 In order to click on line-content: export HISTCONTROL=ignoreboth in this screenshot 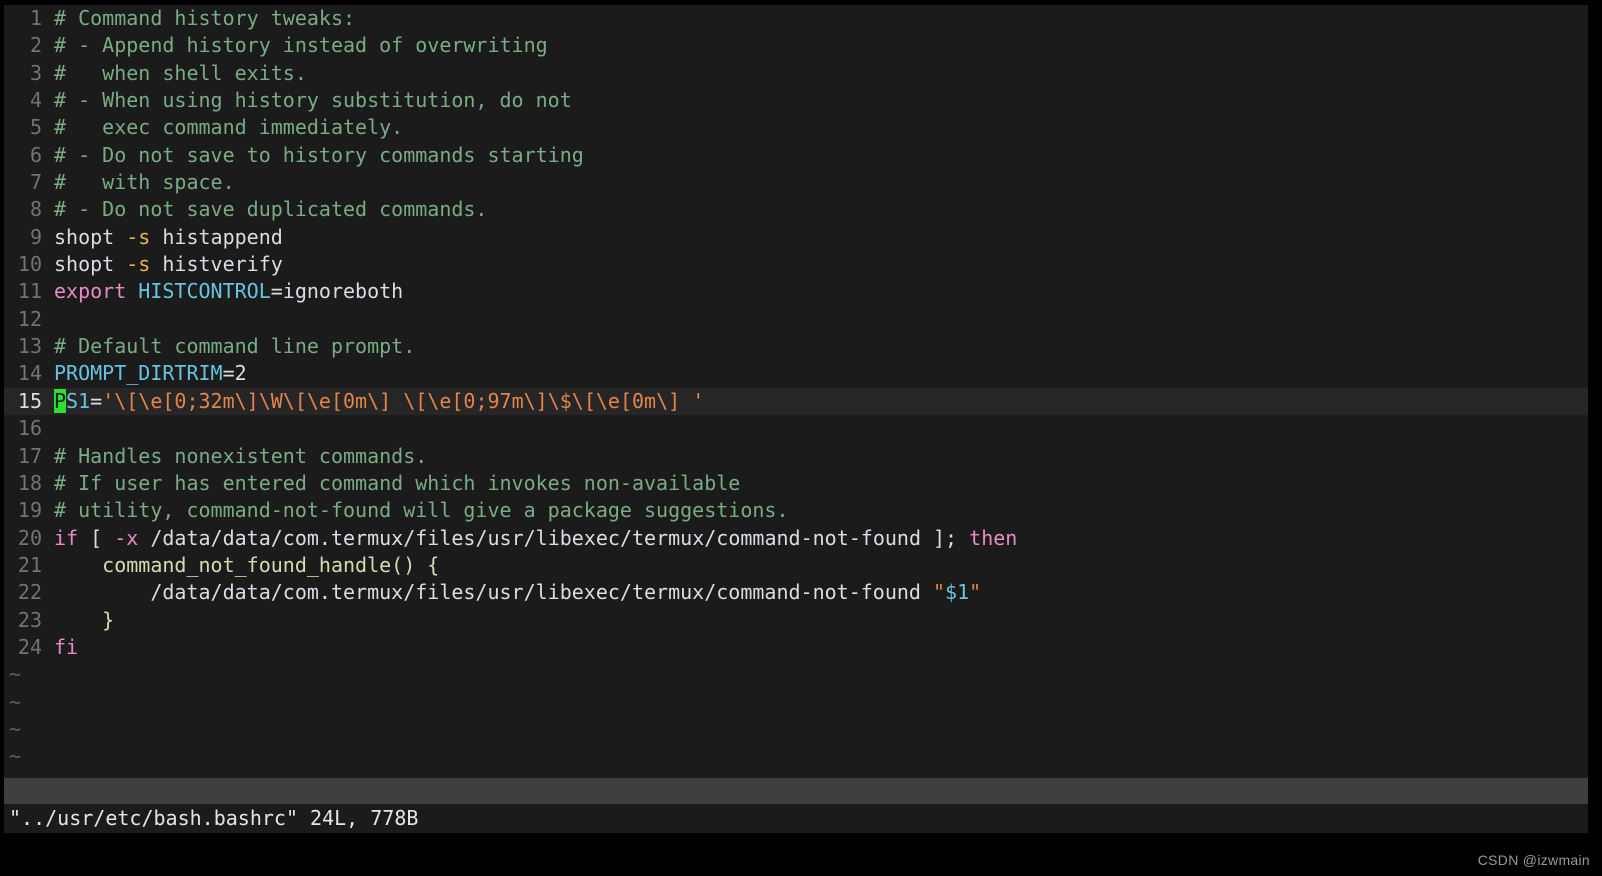, I will do `click(222, 291)`.